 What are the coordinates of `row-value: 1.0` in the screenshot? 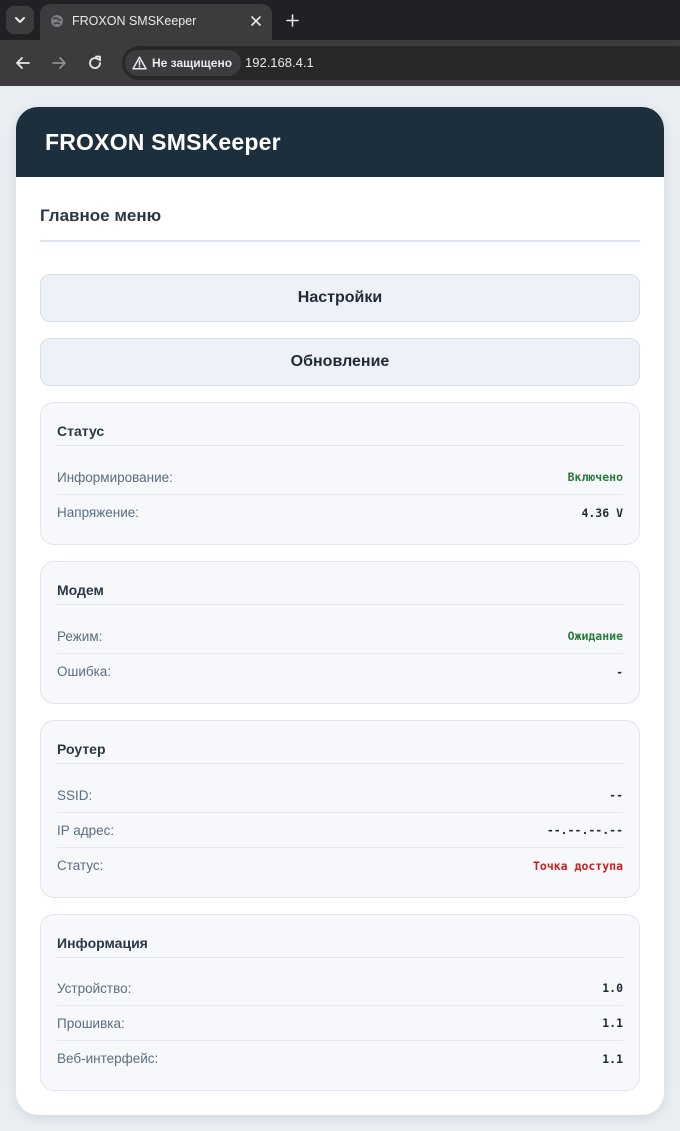 It's located at (612, 988).